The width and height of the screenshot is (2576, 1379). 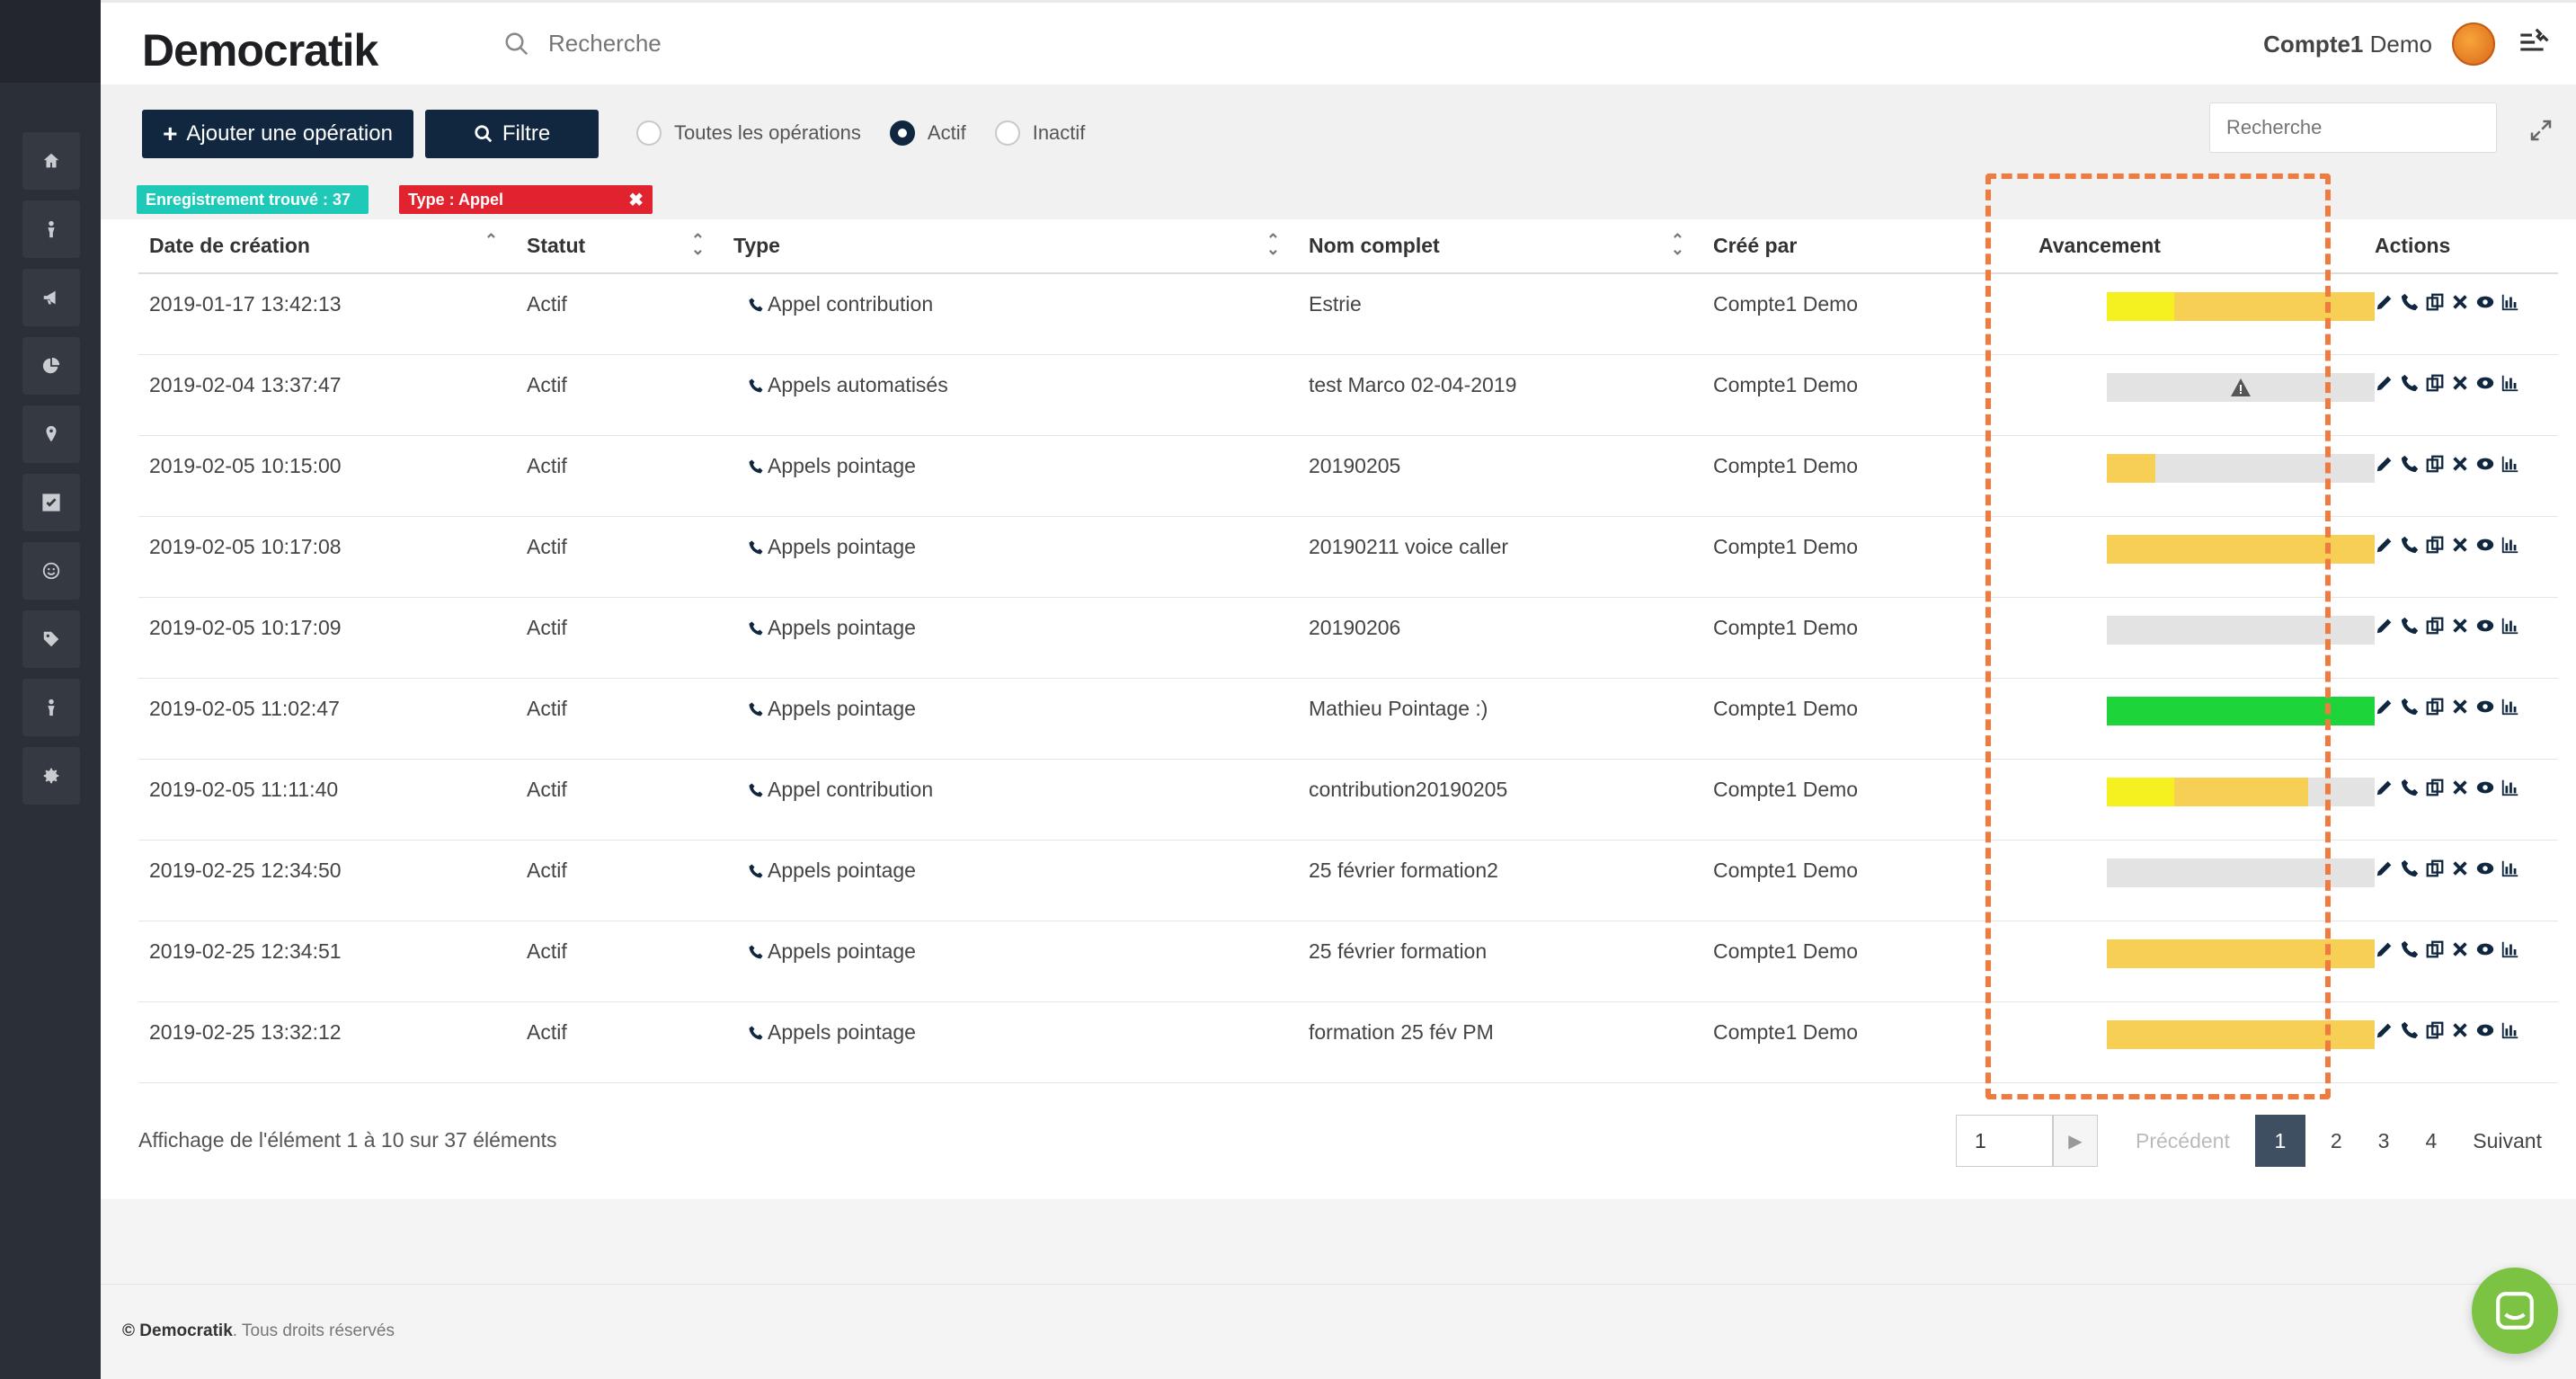 What do you see at coordinates (51, 366) in the screenshot?
I see `sidebar-item-stats` at bounding box center [51, 366].